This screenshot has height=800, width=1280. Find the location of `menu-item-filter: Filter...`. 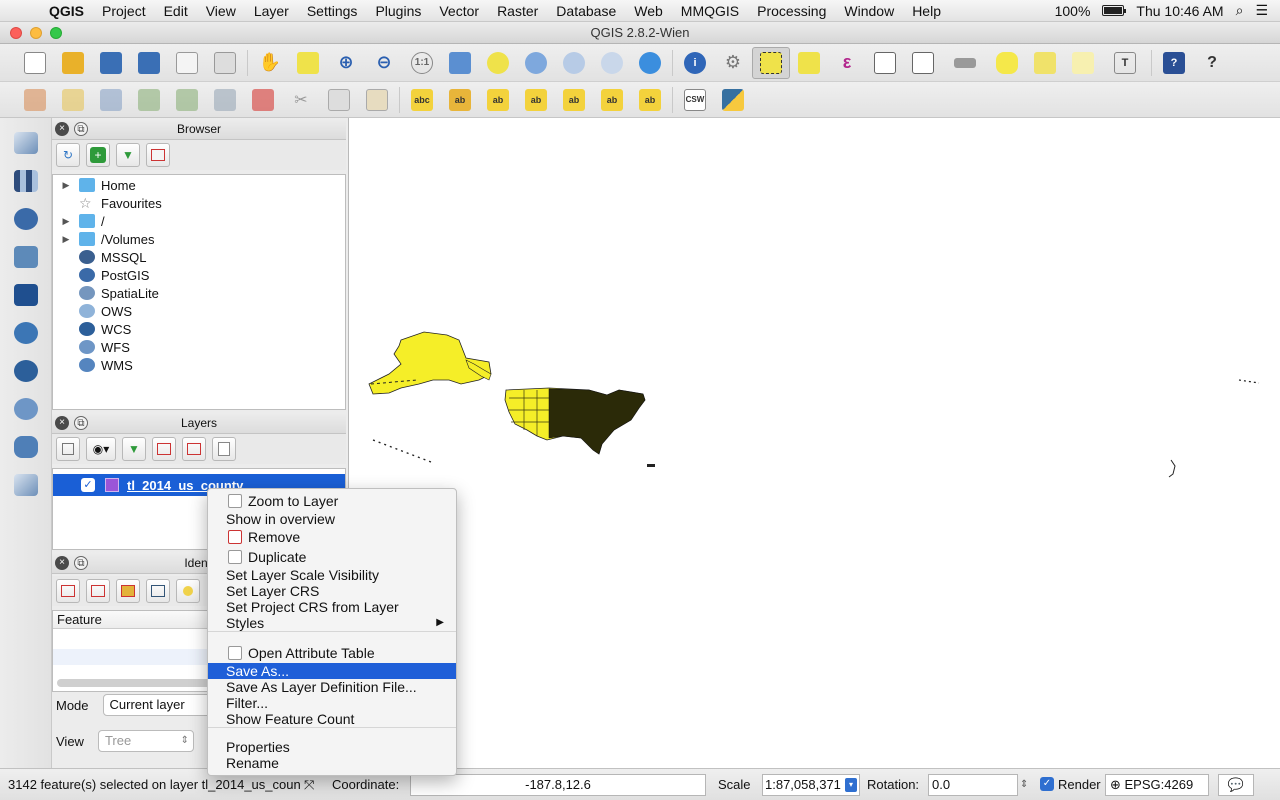

menu-item-filter: Filter... is located at coordinates (332, 703).